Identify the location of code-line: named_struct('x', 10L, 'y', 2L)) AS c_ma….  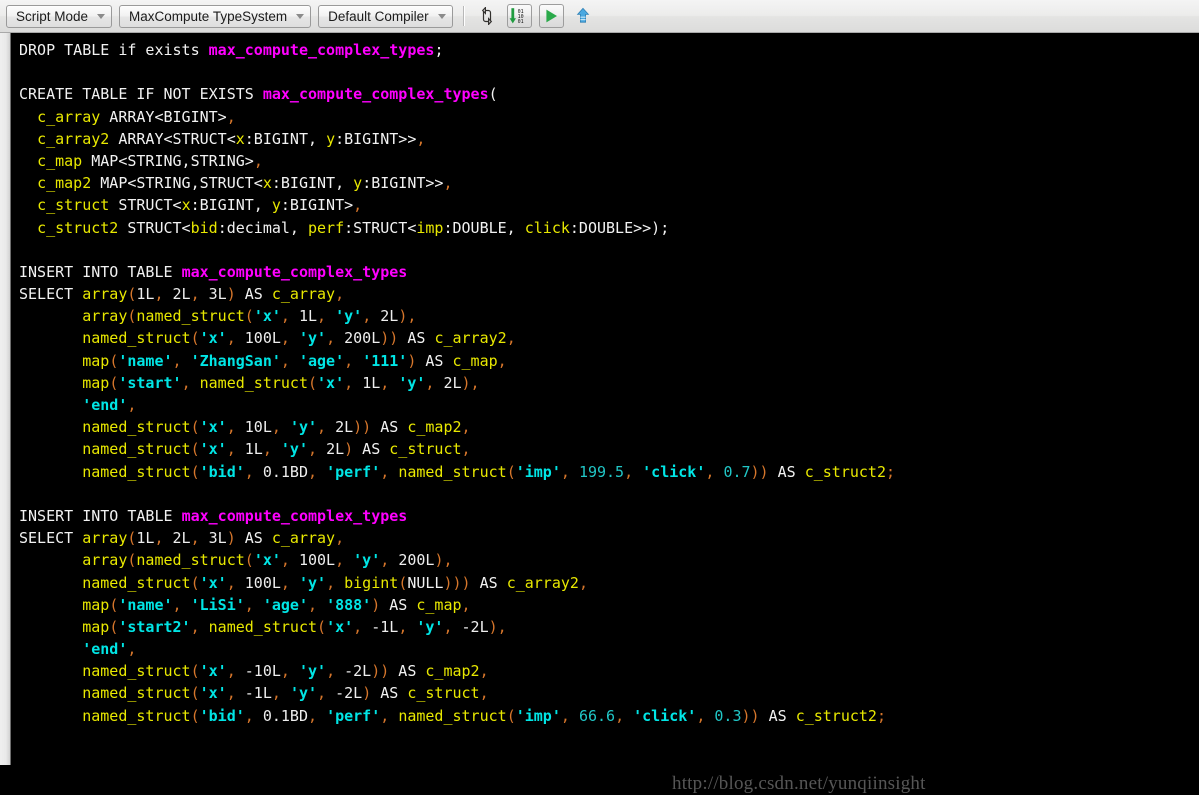
(609, 427).